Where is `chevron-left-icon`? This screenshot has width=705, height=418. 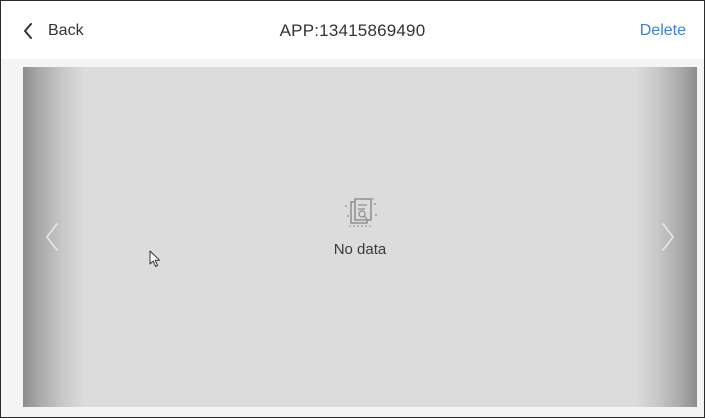
chevron-left-icon is located at coordinates (52, 239).